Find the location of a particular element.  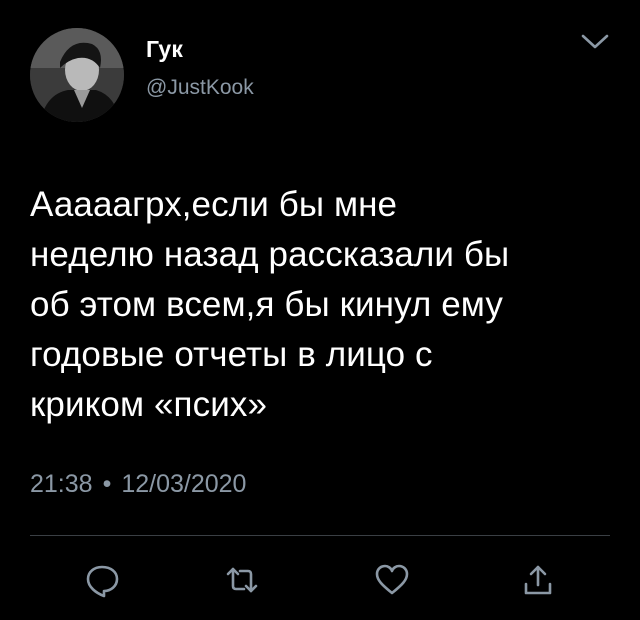

user-handle: @JustKook is located at coordinates (200, 88).